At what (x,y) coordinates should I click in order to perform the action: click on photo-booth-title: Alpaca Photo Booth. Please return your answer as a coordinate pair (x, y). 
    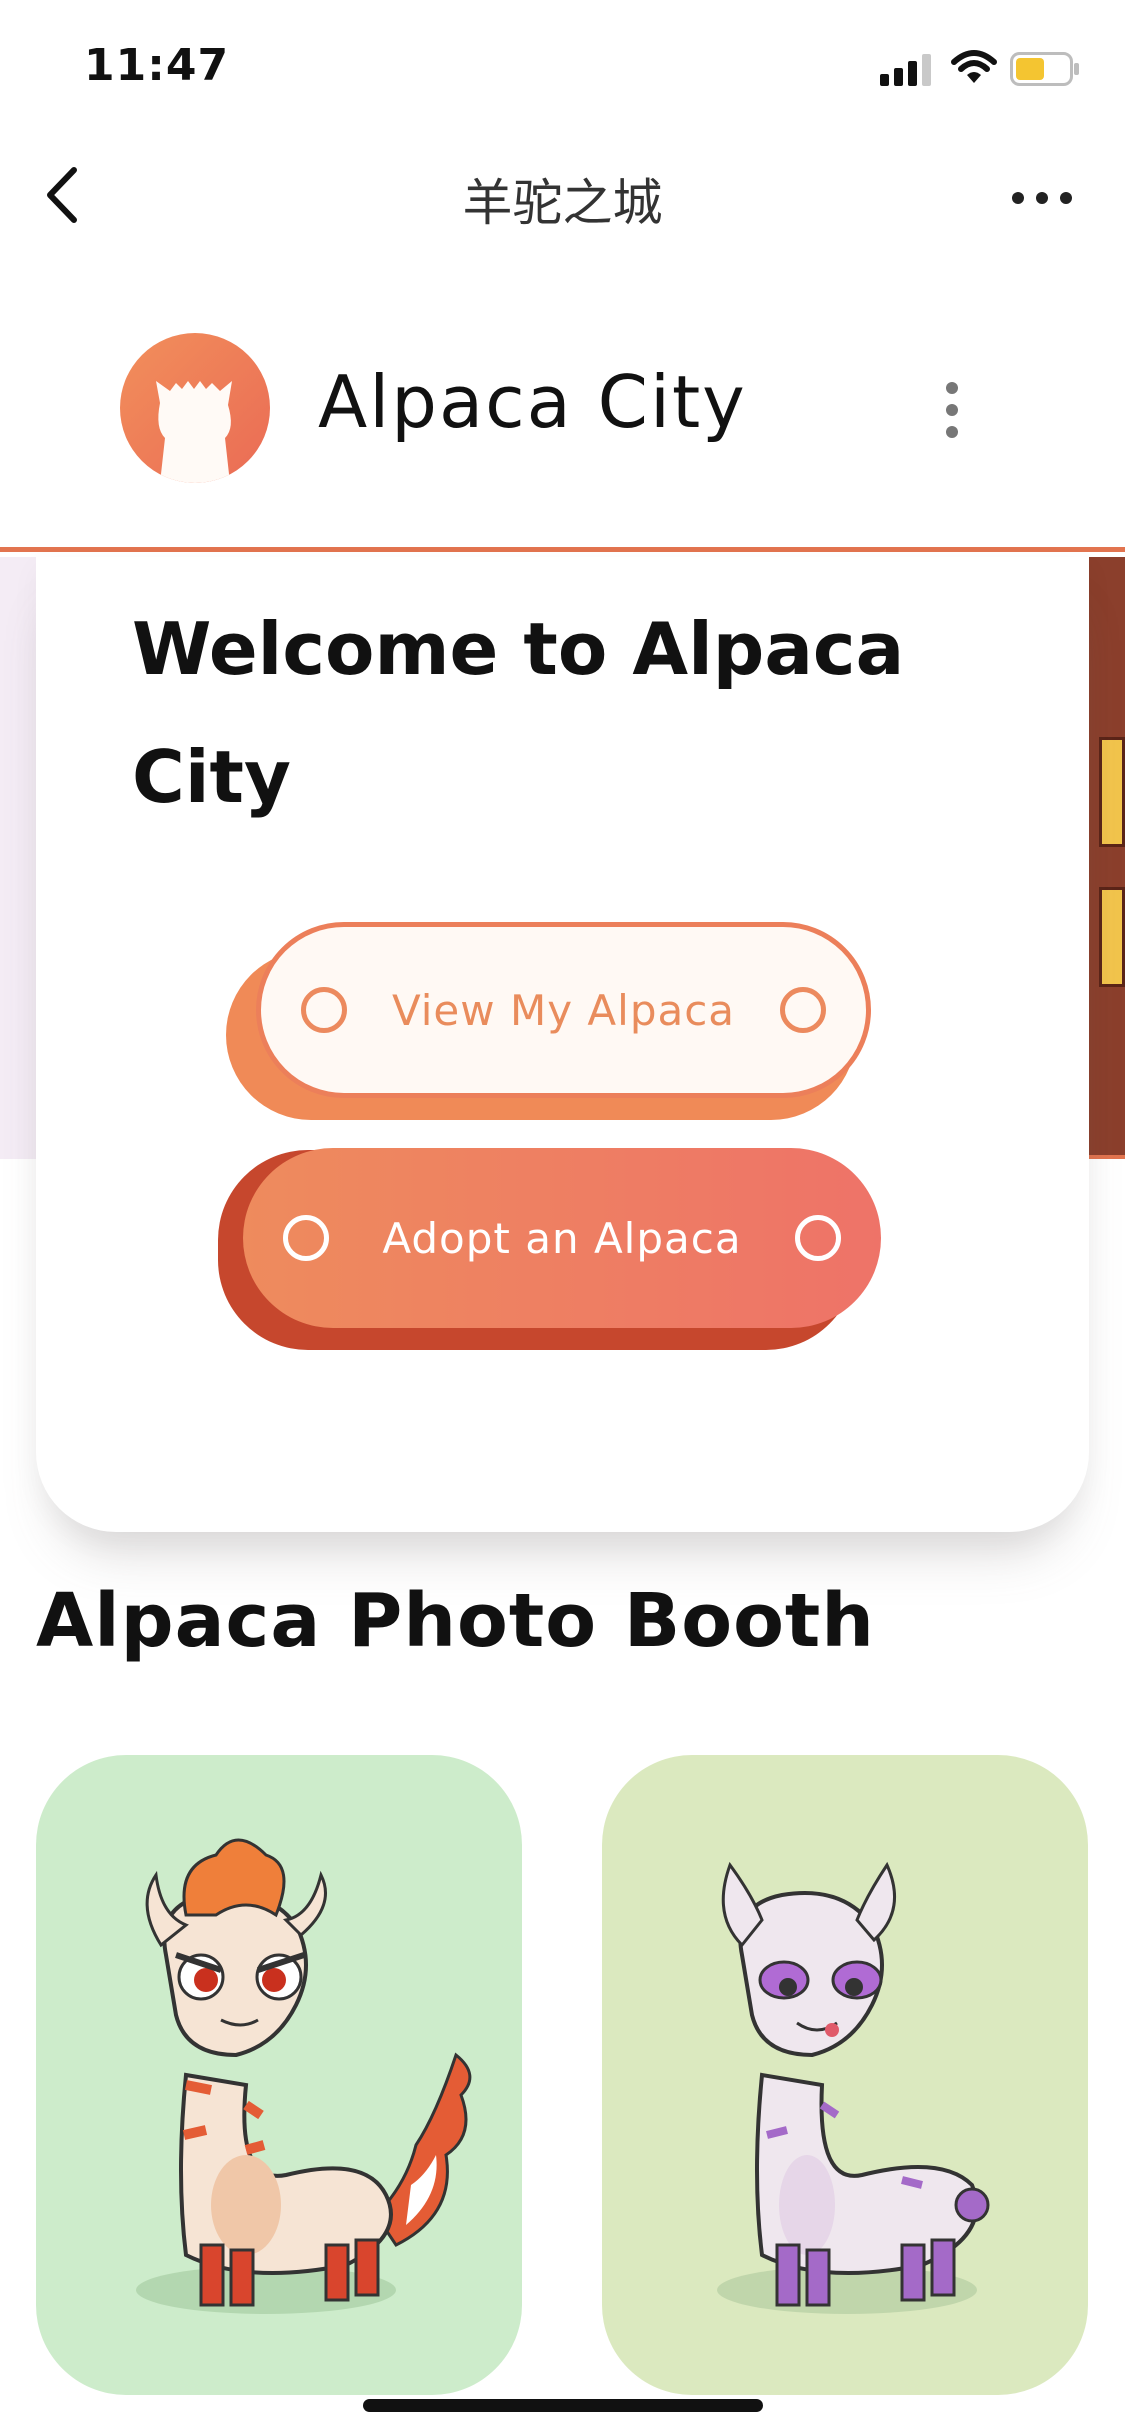
    Looking at the image, I should click on (455, 1621).